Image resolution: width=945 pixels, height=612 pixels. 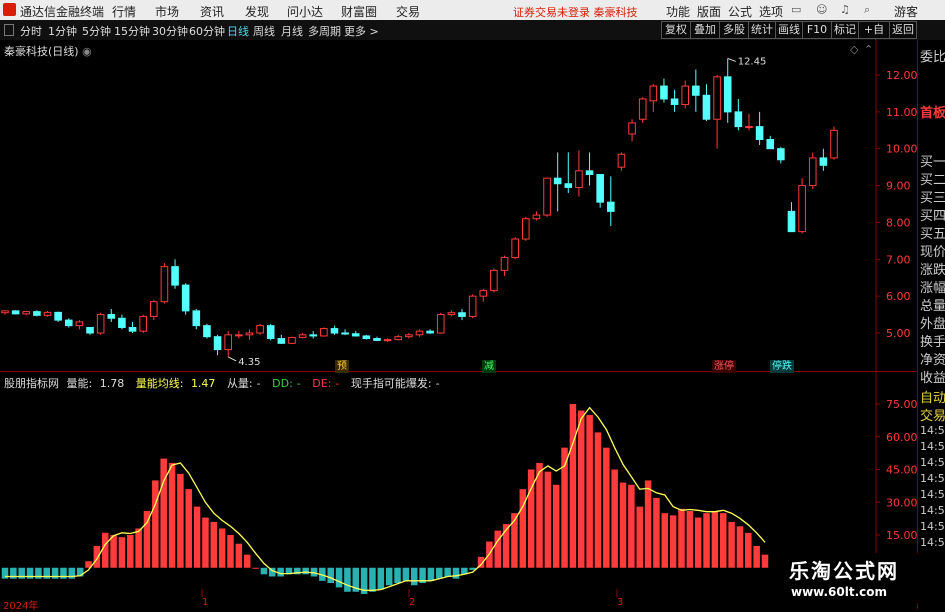 What do you see at coordinates (212, 11) in the screenshot?
I see `menu-zixun: 资讯` at bounding box center [212, 11].